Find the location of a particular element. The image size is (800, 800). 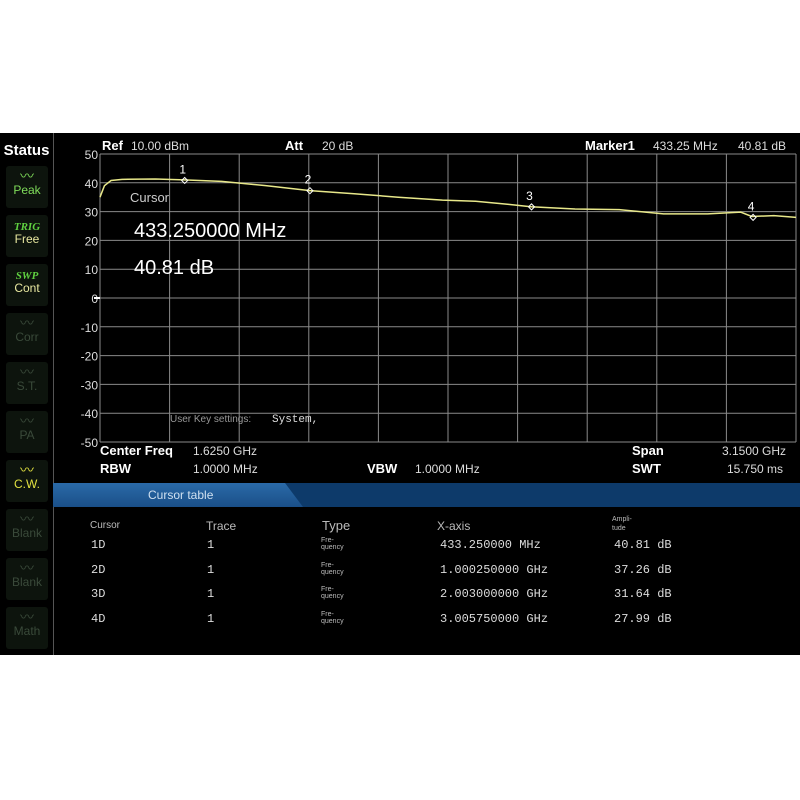

tab-cursor-table: Cursor table is located at coordinates (178, 495).